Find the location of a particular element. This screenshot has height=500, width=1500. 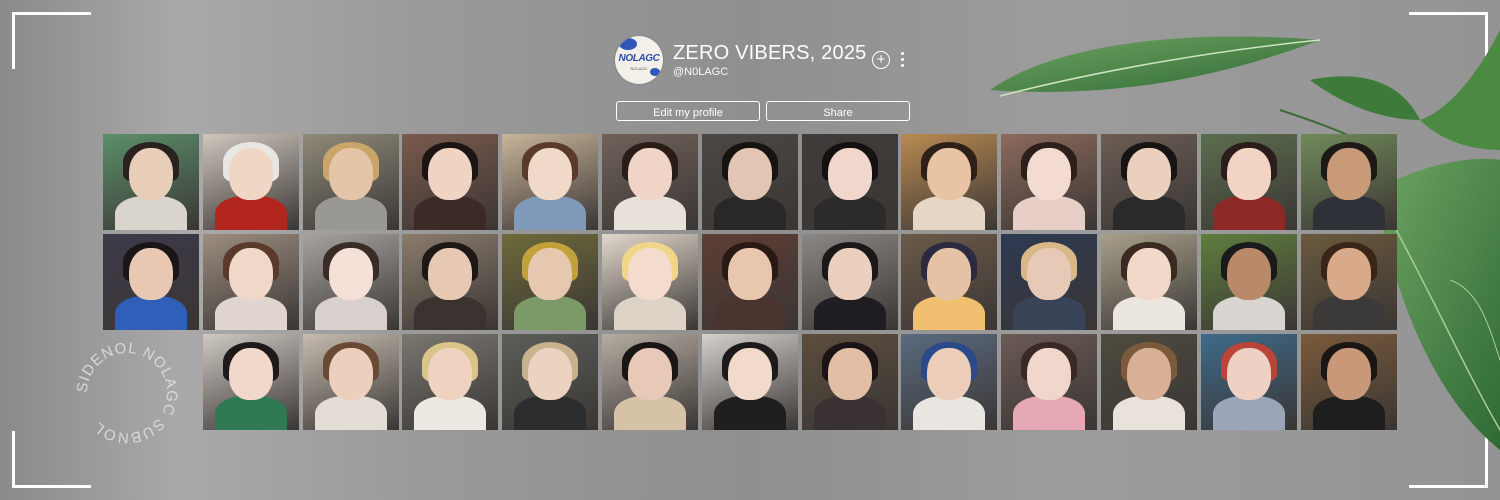

edit-profile-button: Edit my profile is located at coordinates (688, 111).